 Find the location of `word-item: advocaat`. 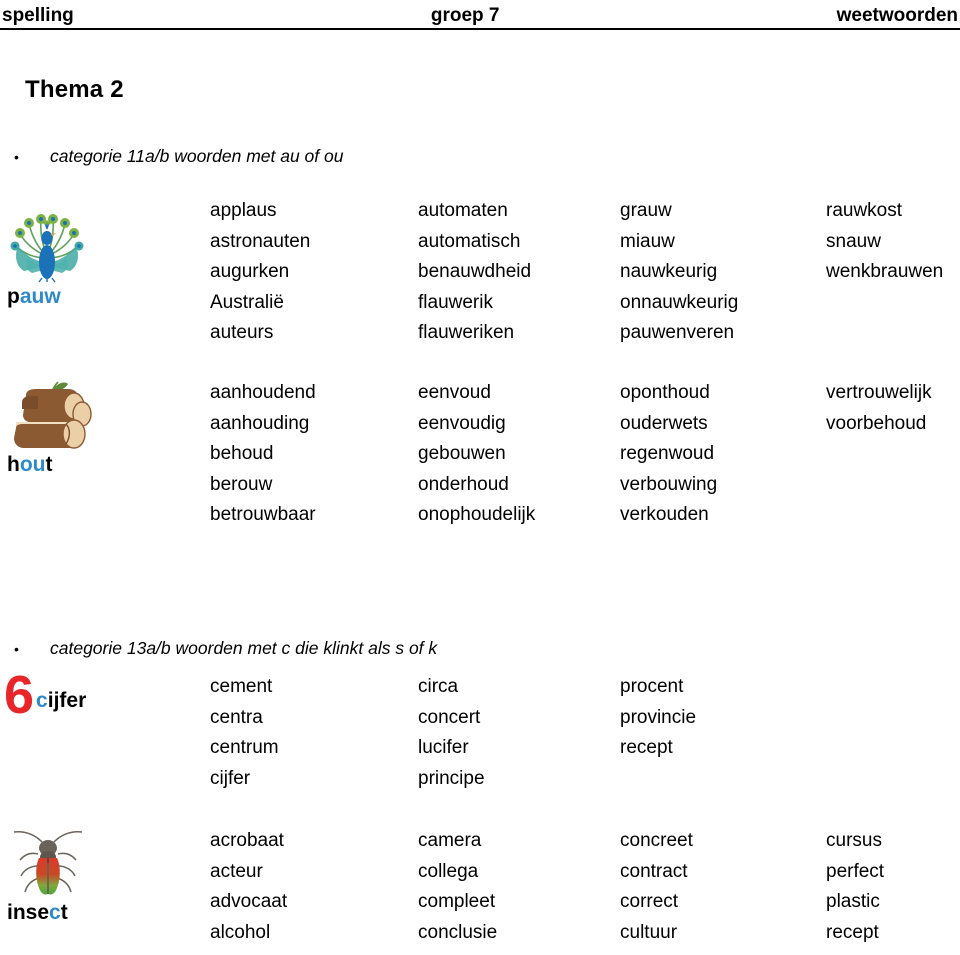

word-item: advocaat is located at coordinates (249, 901).